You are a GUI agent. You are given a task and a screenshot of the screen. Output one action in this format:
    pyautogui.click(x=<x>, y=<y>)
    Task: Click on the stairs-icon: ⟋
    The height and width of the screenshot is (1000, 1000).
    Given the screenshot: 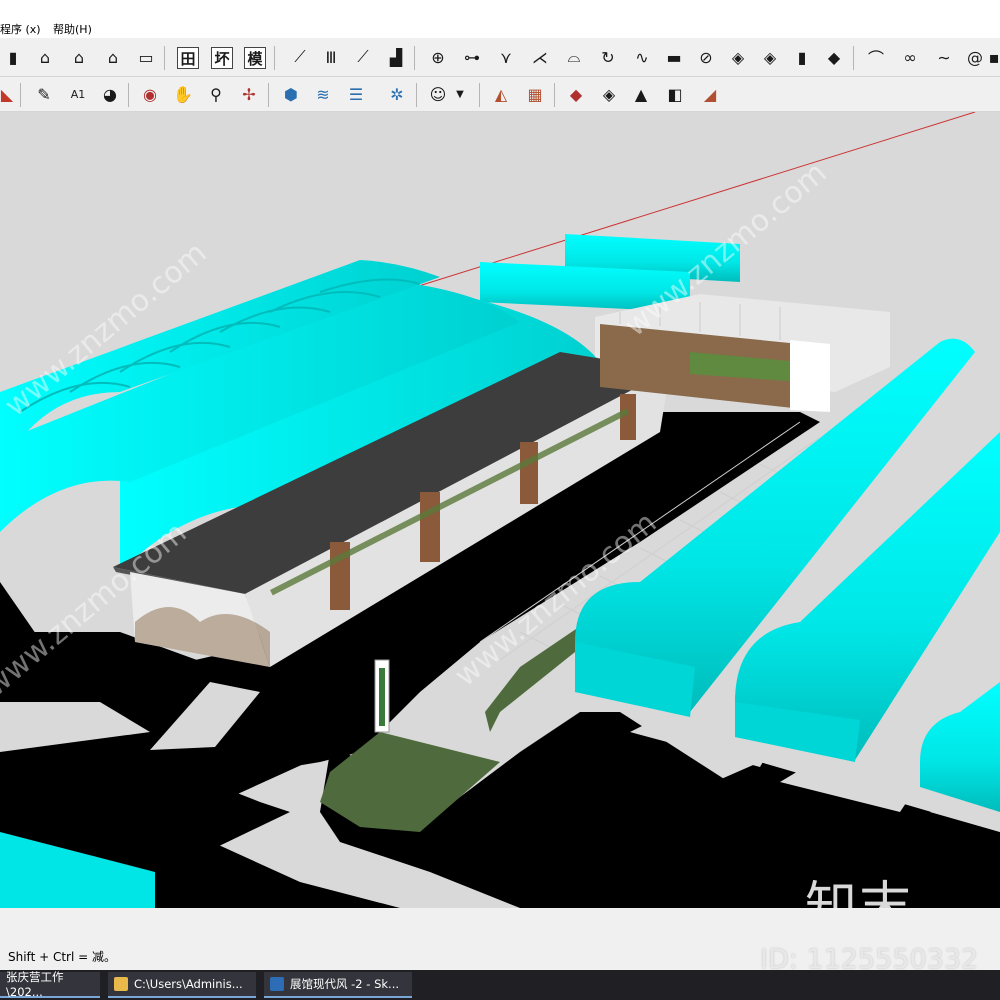 What is the action you would take?
    pyautogui.click(x=300, y=57)
    